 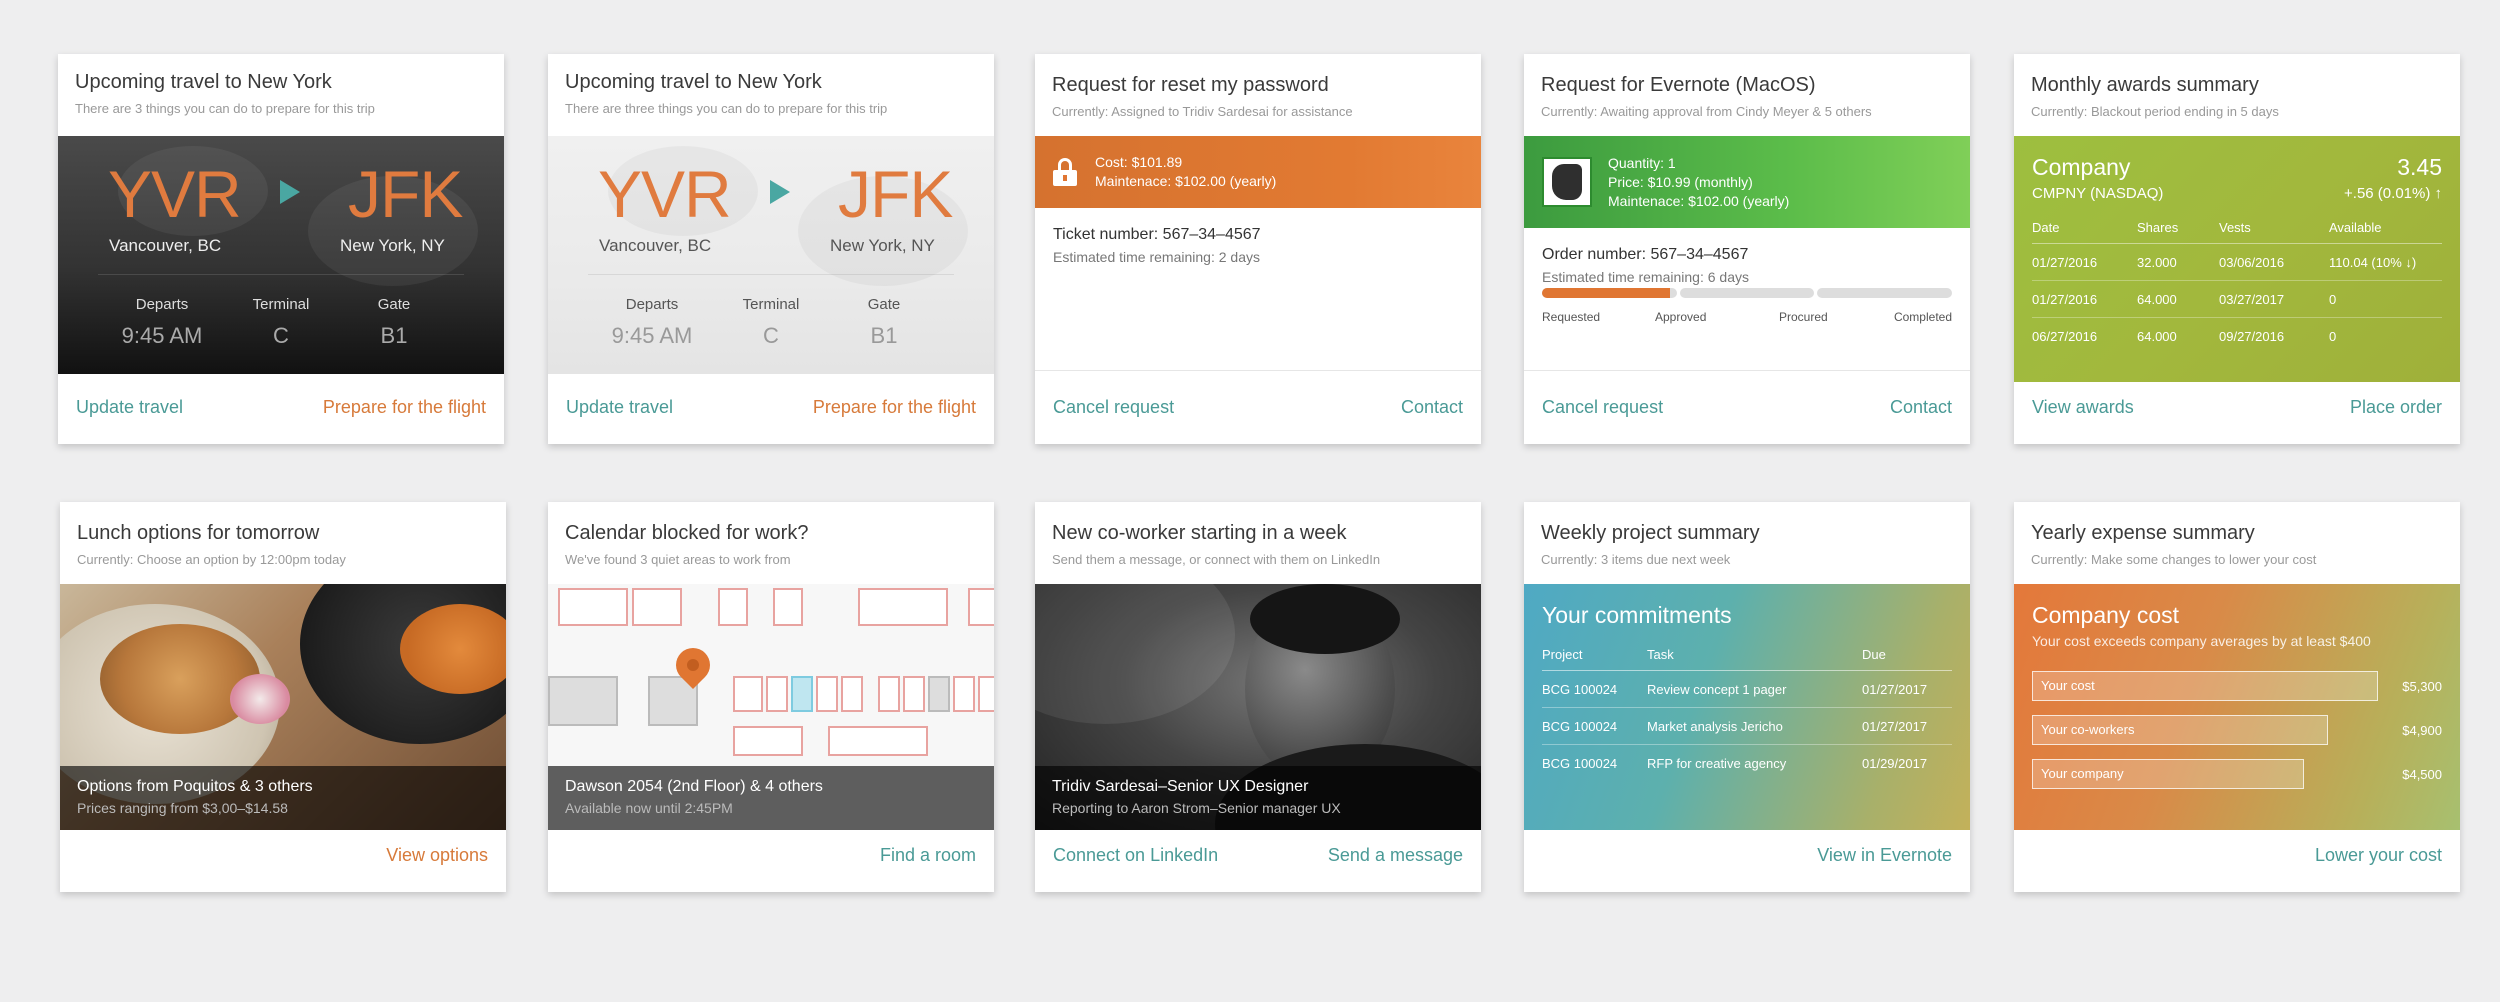 I want to click on cell: 03/27/2017, so click(x=2274, y=299).